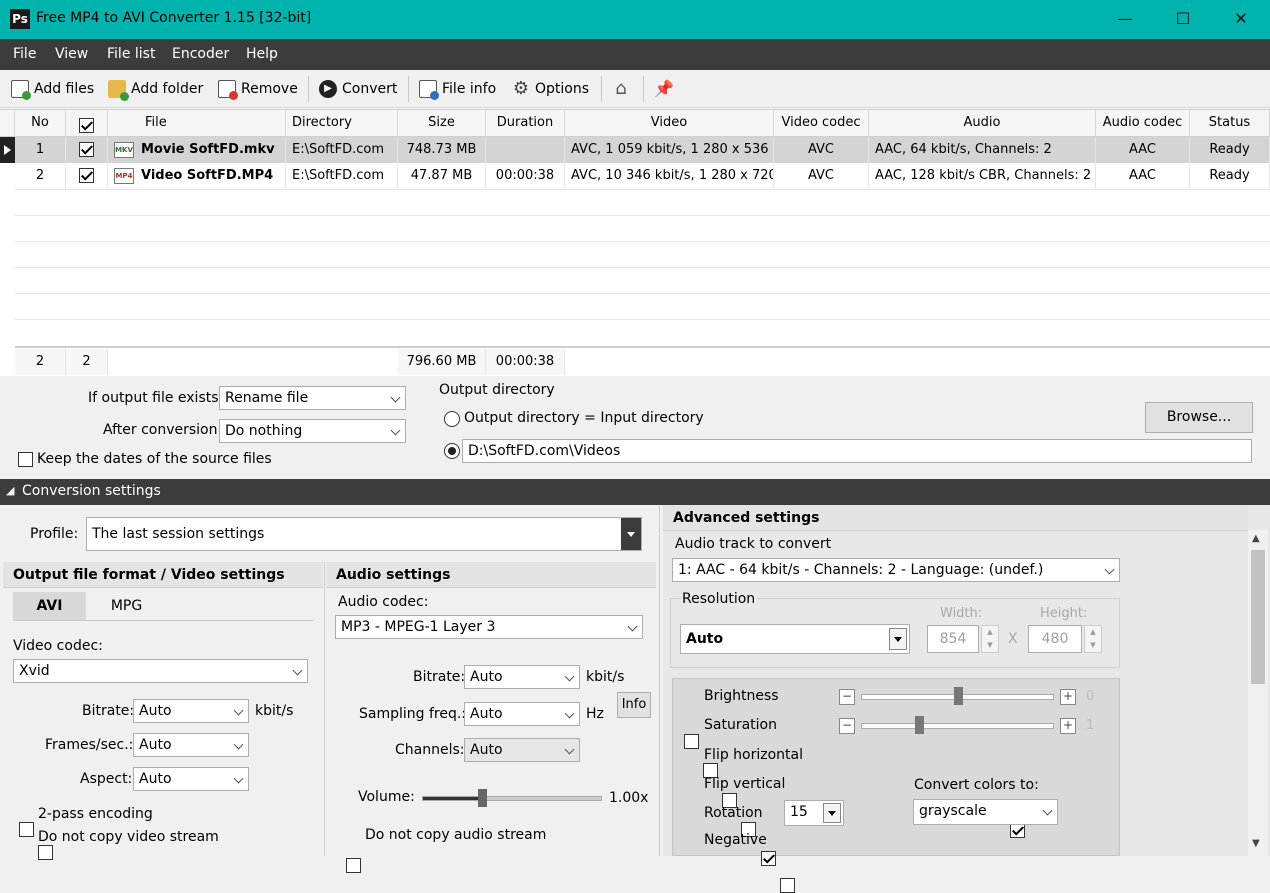  I want to click on total-count: 2, so click(40, 362).